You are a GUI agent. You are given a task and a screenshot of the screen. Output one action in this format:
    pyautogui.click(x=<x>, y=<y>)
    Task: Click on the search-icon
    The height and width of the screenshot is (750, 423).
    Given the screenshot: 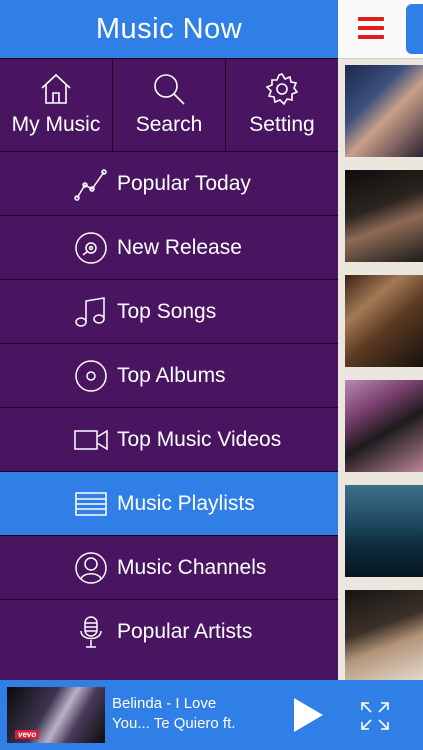 What is the action you would take?
    pyautogui.click(x=169, y=89)
    